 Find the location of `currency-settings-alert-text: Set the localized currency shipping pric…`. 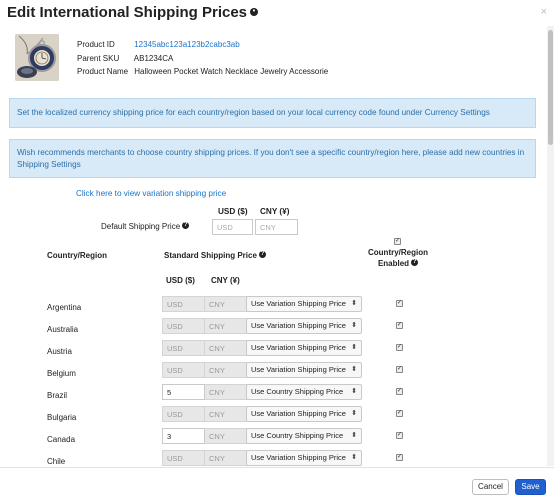

currency-settings-alert-text: Set the localized currency shipping pric… is located at coordinates (253, 113).